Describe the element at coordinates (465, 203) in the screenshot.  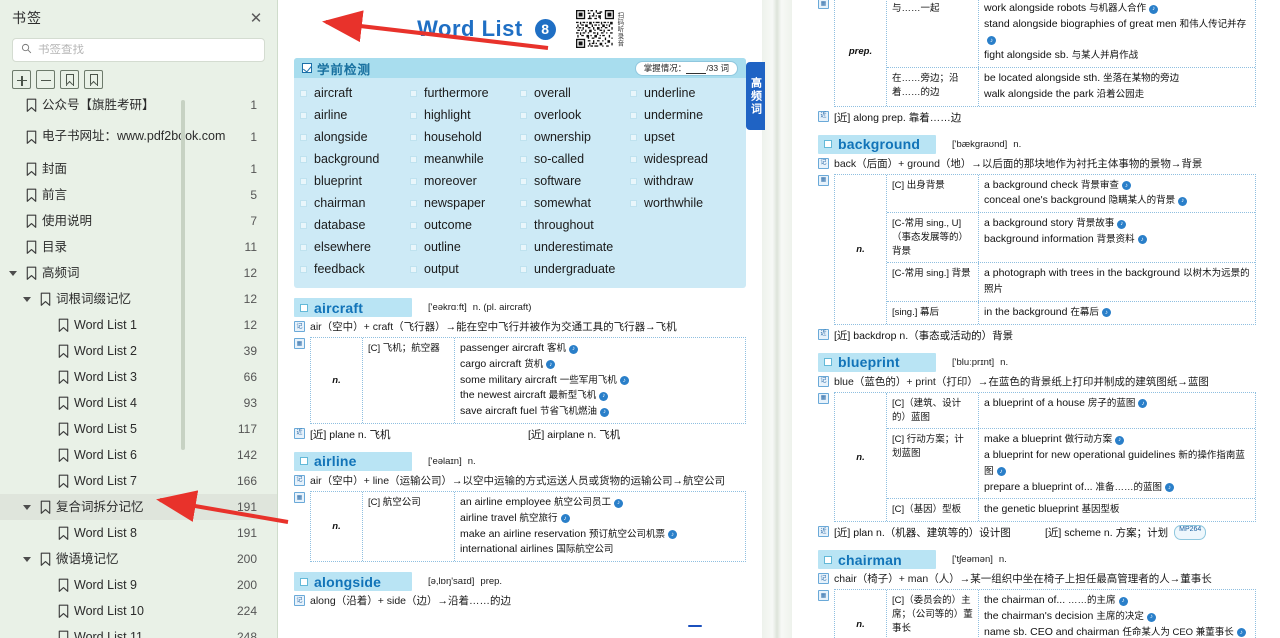
I see `pretest-word: newspaper` at that location.